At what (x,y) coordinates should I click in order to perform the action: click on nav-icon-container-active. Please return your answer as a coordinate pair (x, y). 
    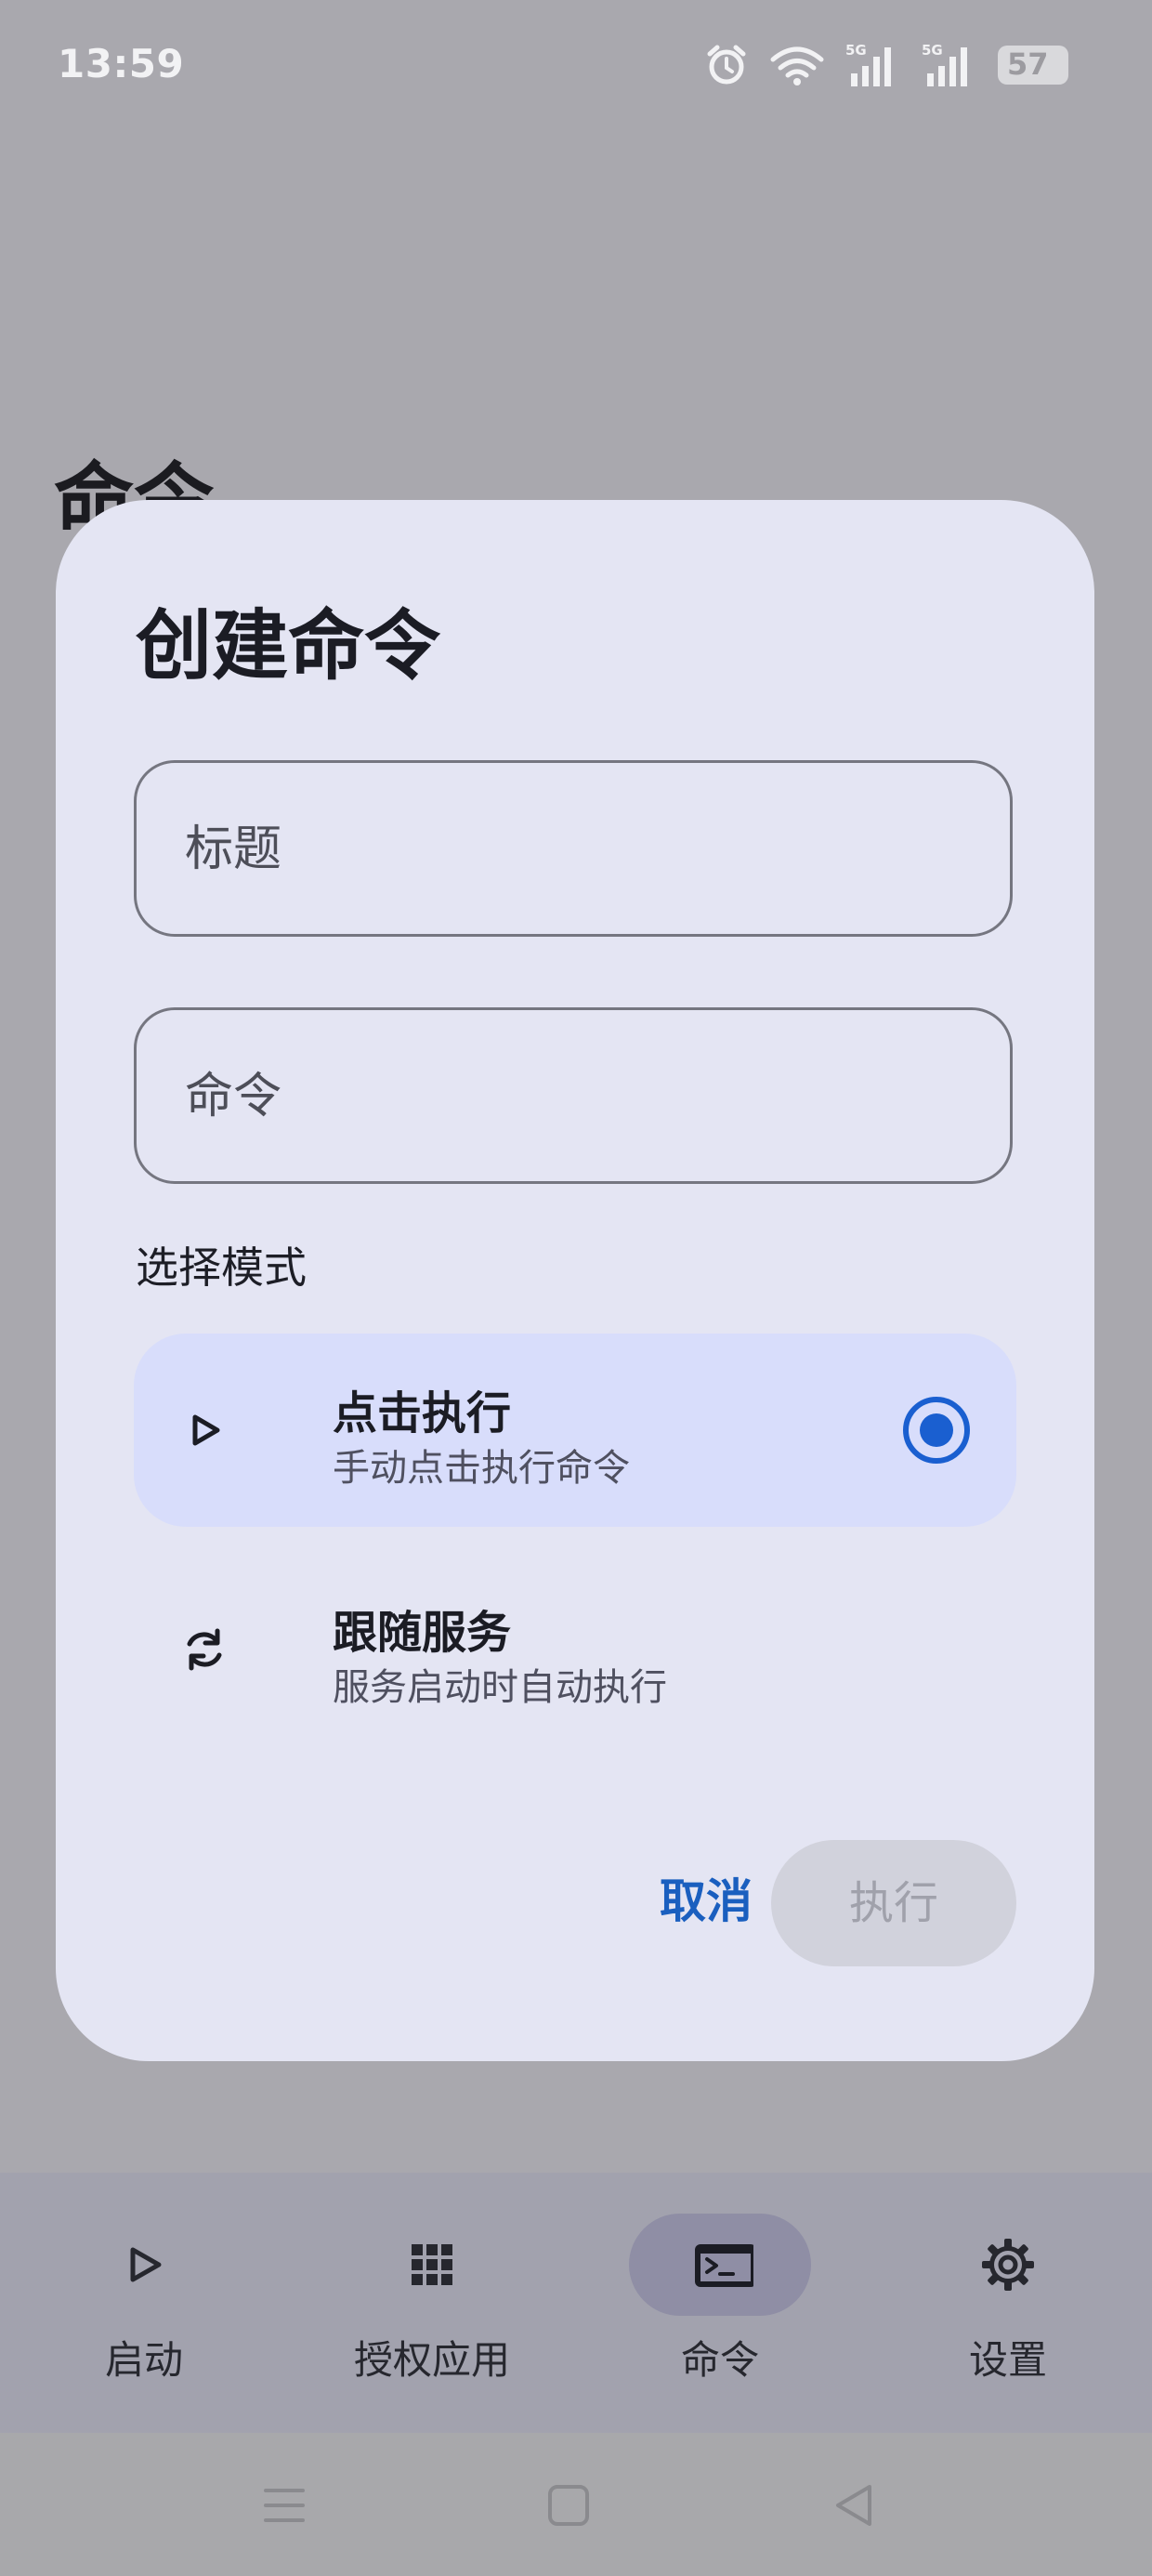
    Looking at the image, I should click on (720, 2265).